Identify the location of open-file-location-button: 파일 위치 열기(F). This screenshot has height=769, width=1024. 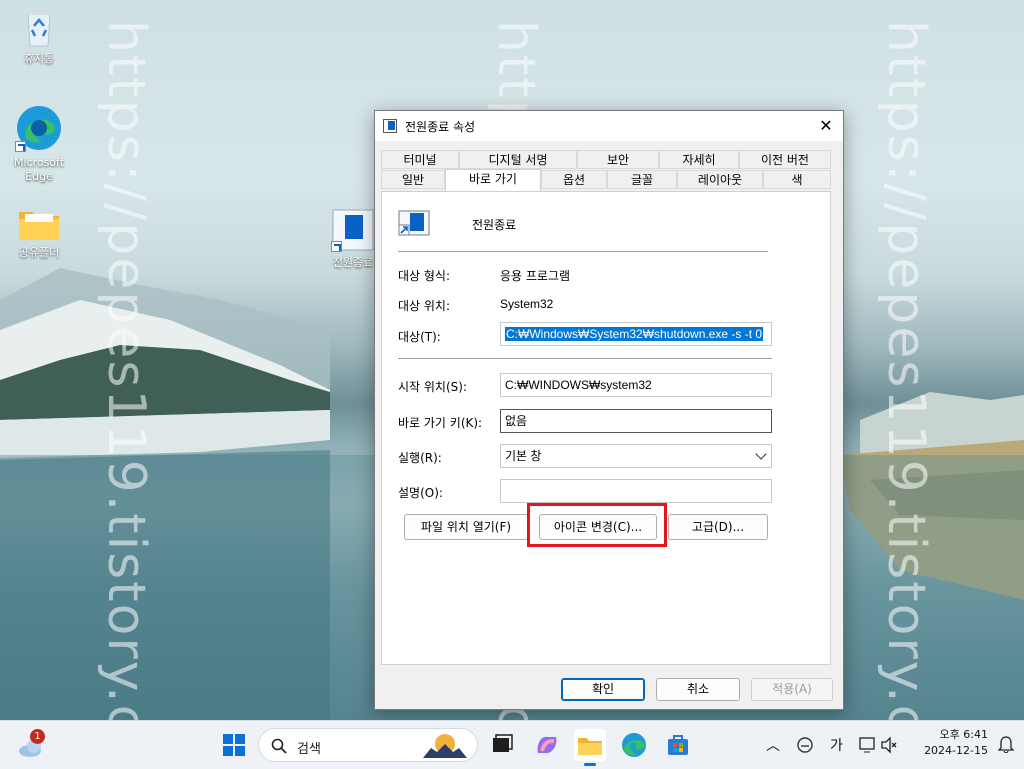
(466, 527).